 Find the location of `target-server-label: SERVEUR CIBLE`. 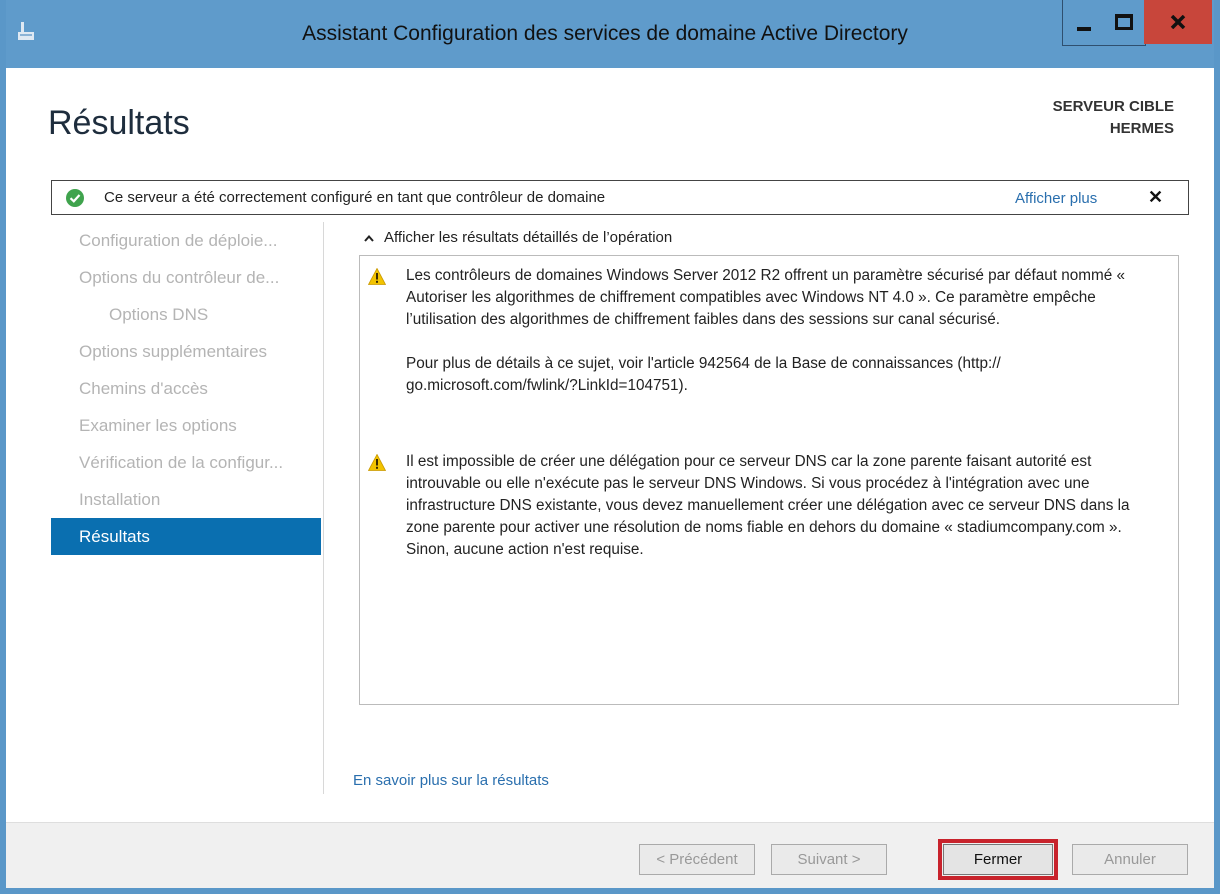

target-server-label: SERVEUR CIBLE is located at coordinates (1113, 106).